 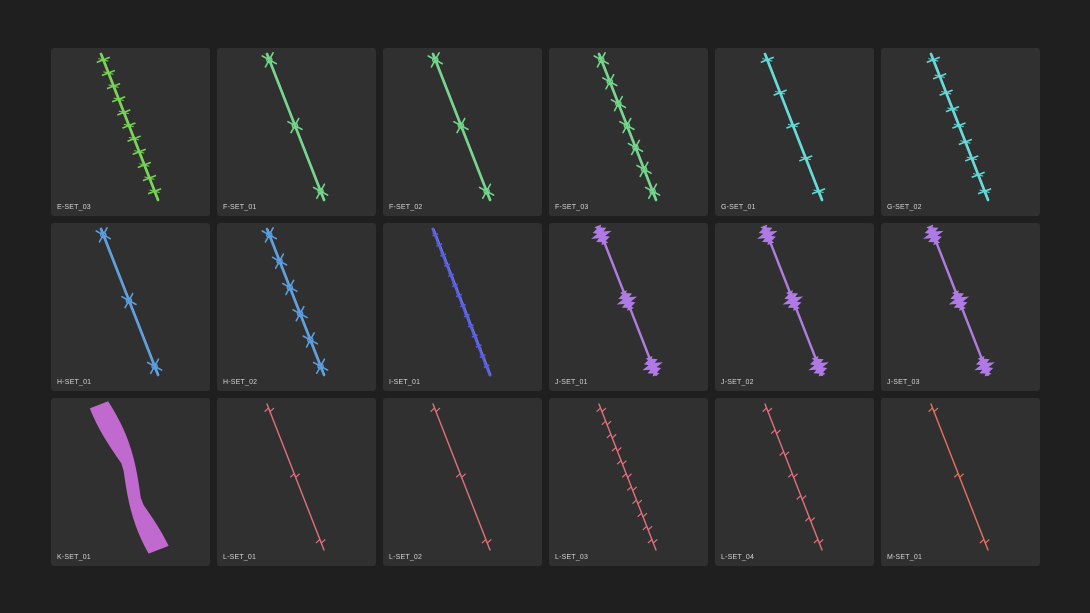 I want to click on asset-tile: F-SET_01, so click(x=296, y=132).